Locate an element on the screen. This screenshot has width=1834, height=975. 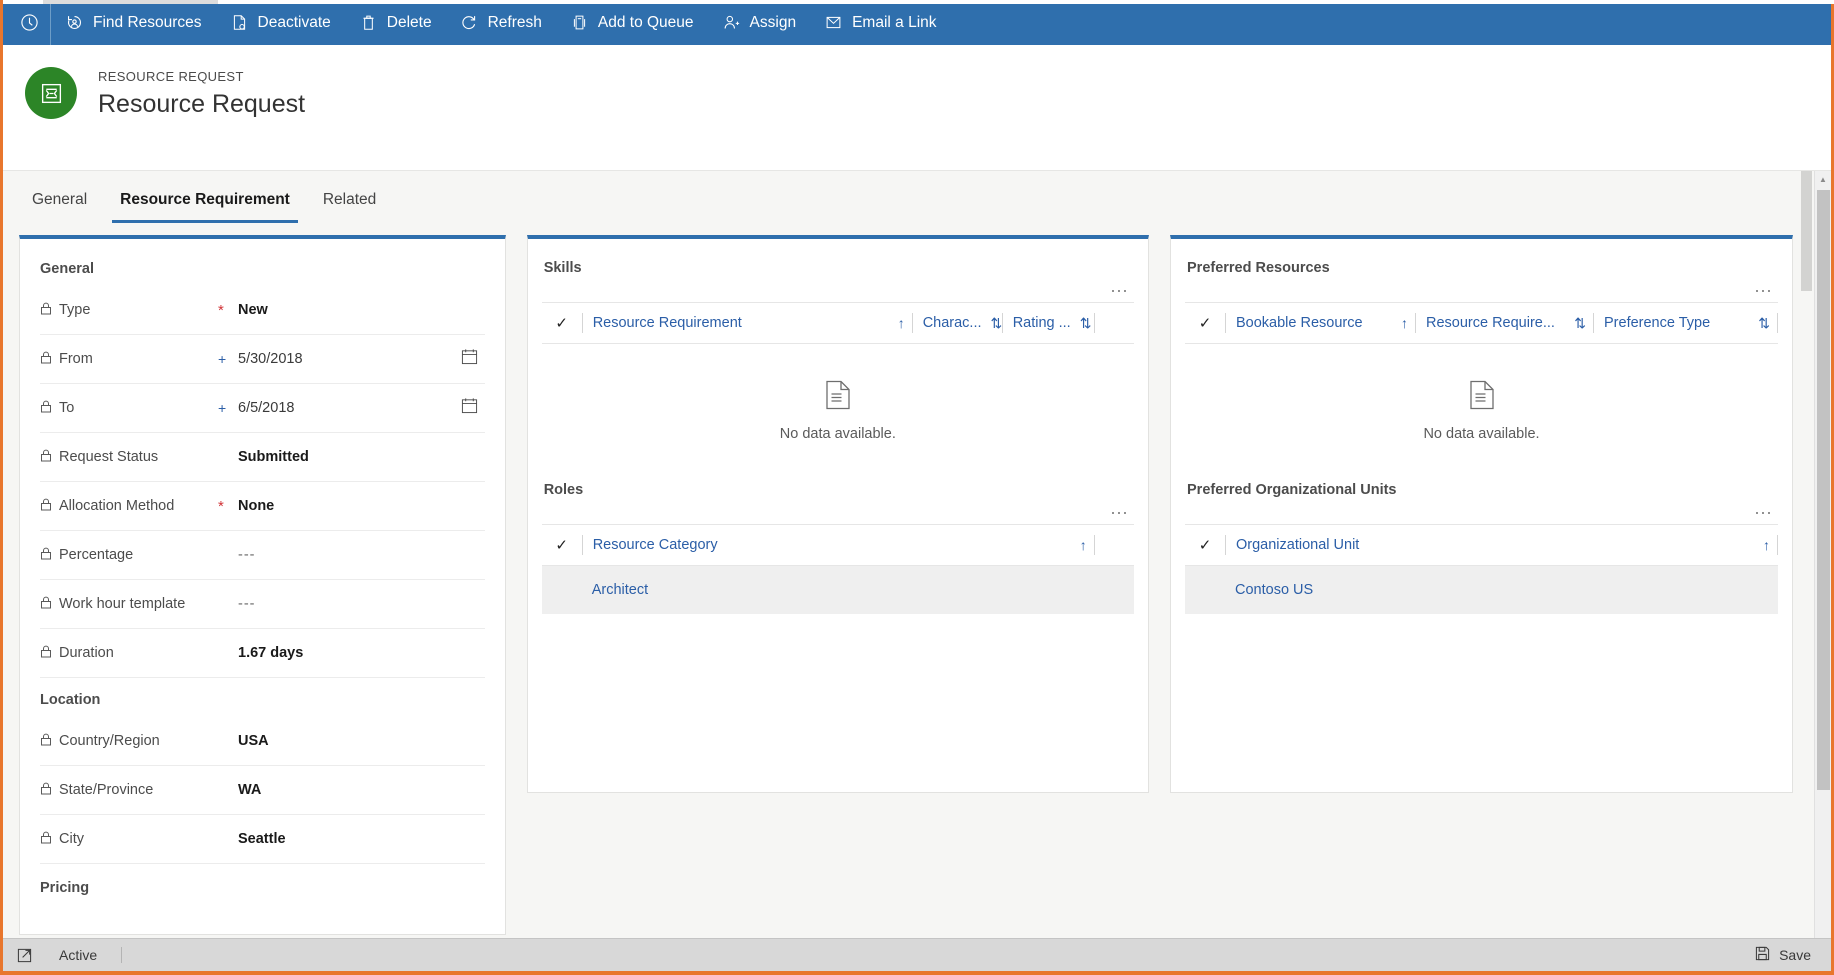
tab-resource-requirement: Resource Requirement is located at coordinates (205, 207).